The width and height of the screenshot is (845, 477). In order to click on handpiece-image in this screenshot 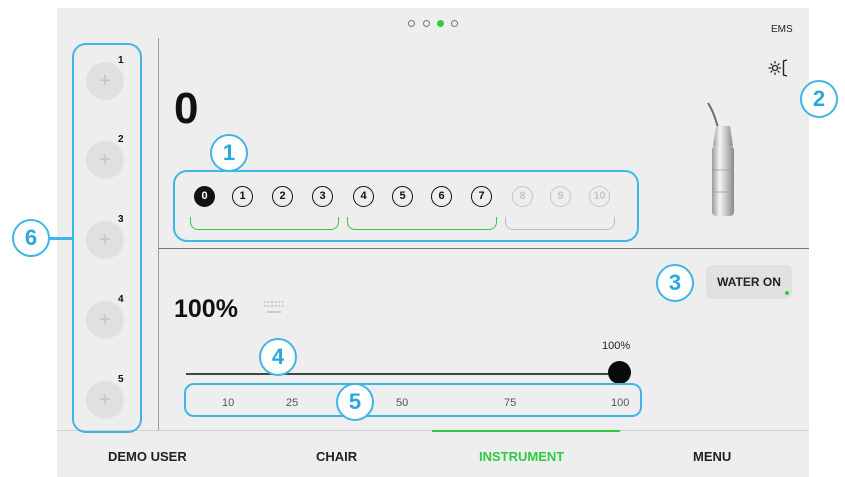, I will do `click(725, 160)`.